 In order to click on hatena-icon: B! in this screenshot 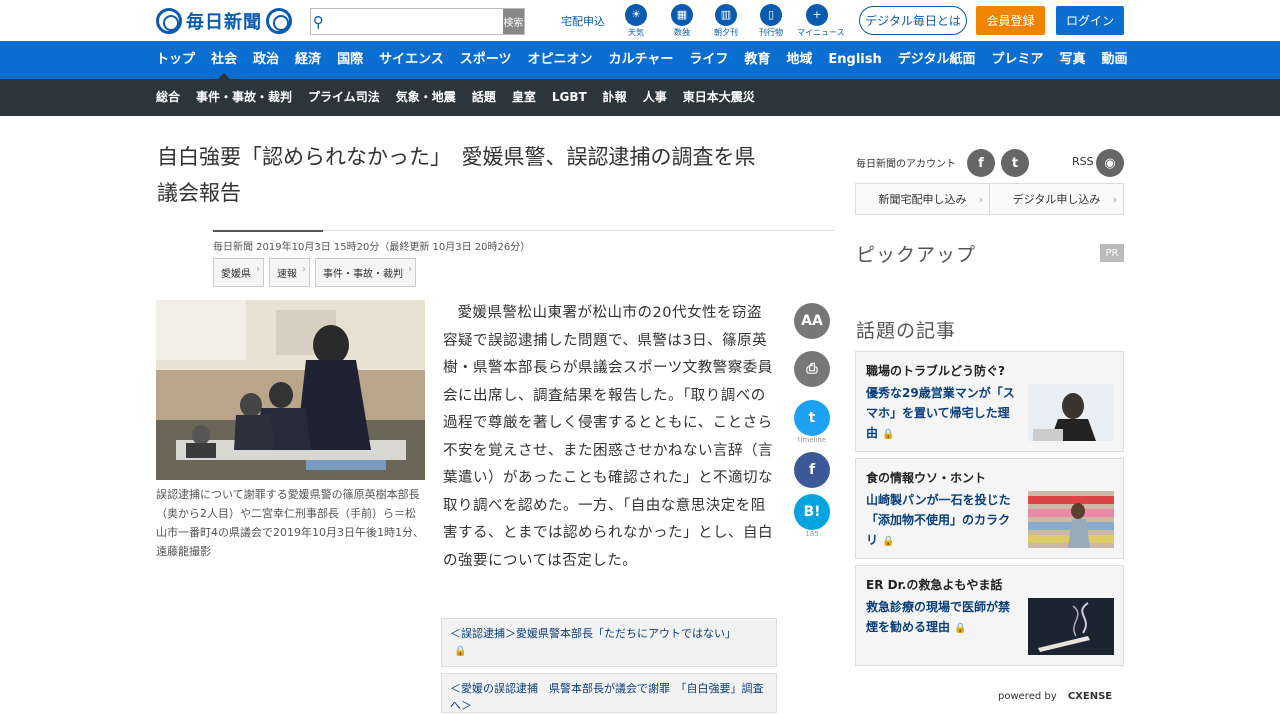, I will do `click(812, 512)`.